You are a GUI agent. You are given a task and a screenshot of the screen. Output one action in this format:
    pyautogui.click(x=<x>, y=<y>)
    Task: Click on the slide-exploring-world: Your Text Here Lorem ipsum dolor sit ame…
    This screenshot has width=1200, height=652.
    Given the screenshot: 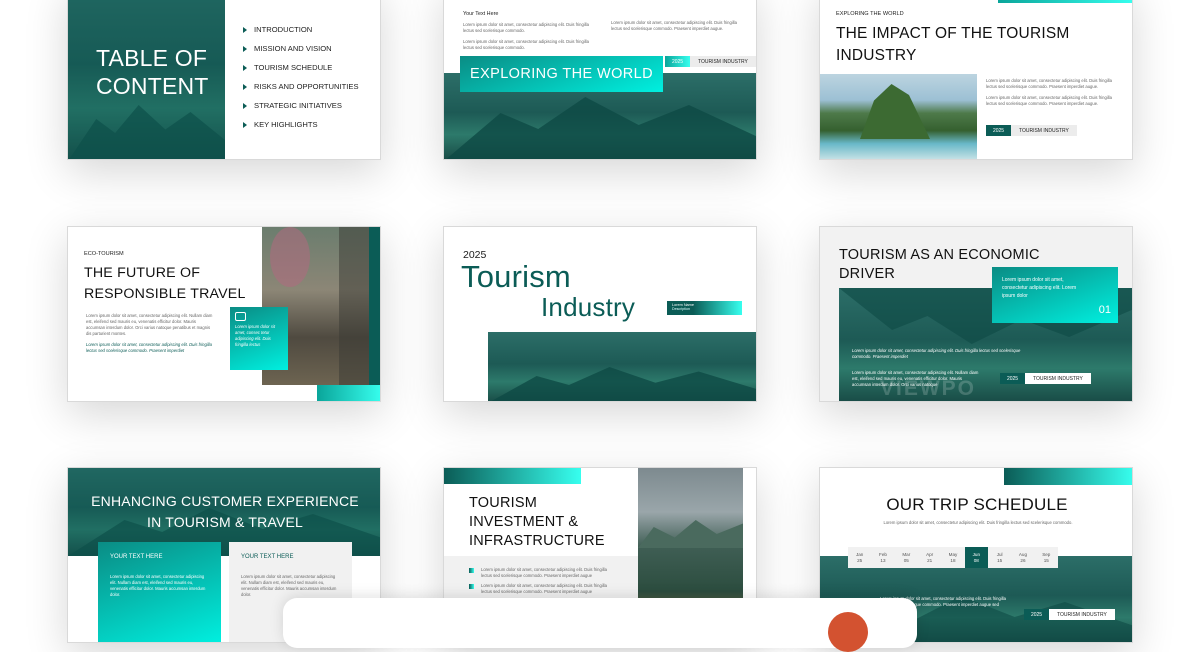 What is the action you would take?
    pyautogui.click(x=600, y=80)
    